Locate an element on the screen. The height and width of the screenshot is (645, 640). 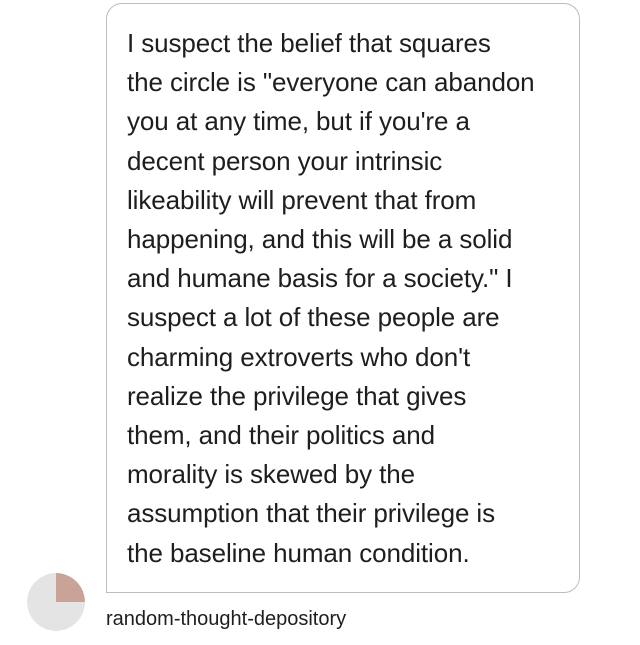
message-line: assumption that their privilege is is located at coordinates (311, 513).